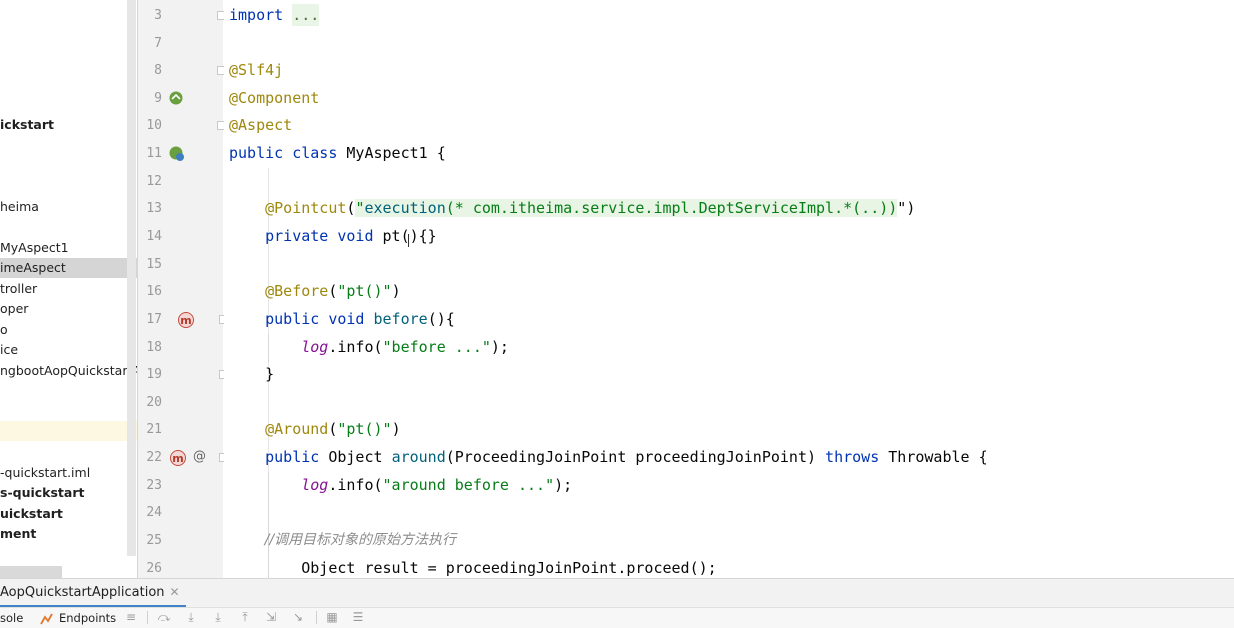 Image resolution: width=1234 pixels, height=628 pixels. What do you see at coordinates (18, 534) in the screenshot?
I see `tree-item-module-c: ment` at bounding box center [18, 534].